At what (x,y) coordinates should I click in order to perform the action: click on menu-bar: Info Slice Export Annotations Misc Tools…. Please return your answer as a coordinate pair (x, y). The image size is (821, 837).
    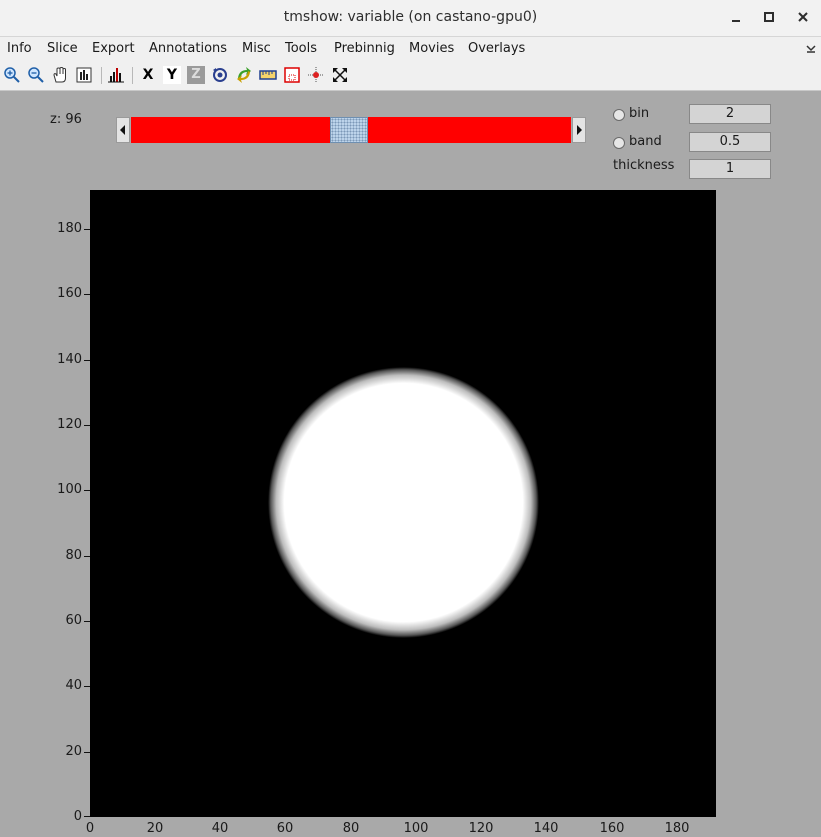
    Looking at the image, I should click on (410, 49).